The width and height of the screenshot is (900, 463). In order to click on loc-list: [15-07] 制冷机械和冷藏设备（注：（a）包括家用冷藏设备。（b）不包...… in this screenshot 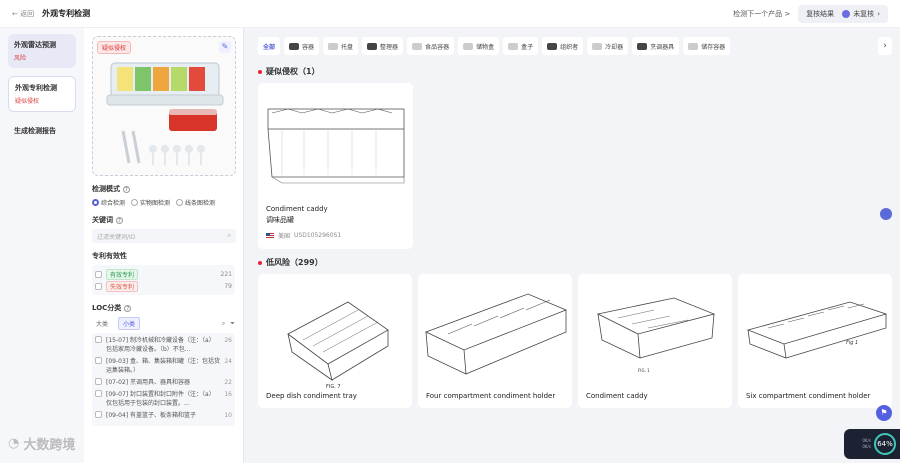, I will do `click(163, 379)`.